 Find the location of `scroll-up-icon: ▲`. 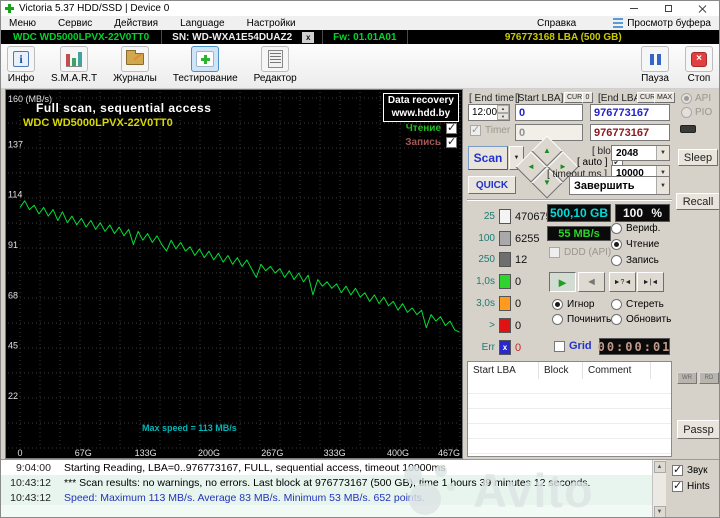

scroll-up-icon: ▲ is located at coordinates (659, 467).